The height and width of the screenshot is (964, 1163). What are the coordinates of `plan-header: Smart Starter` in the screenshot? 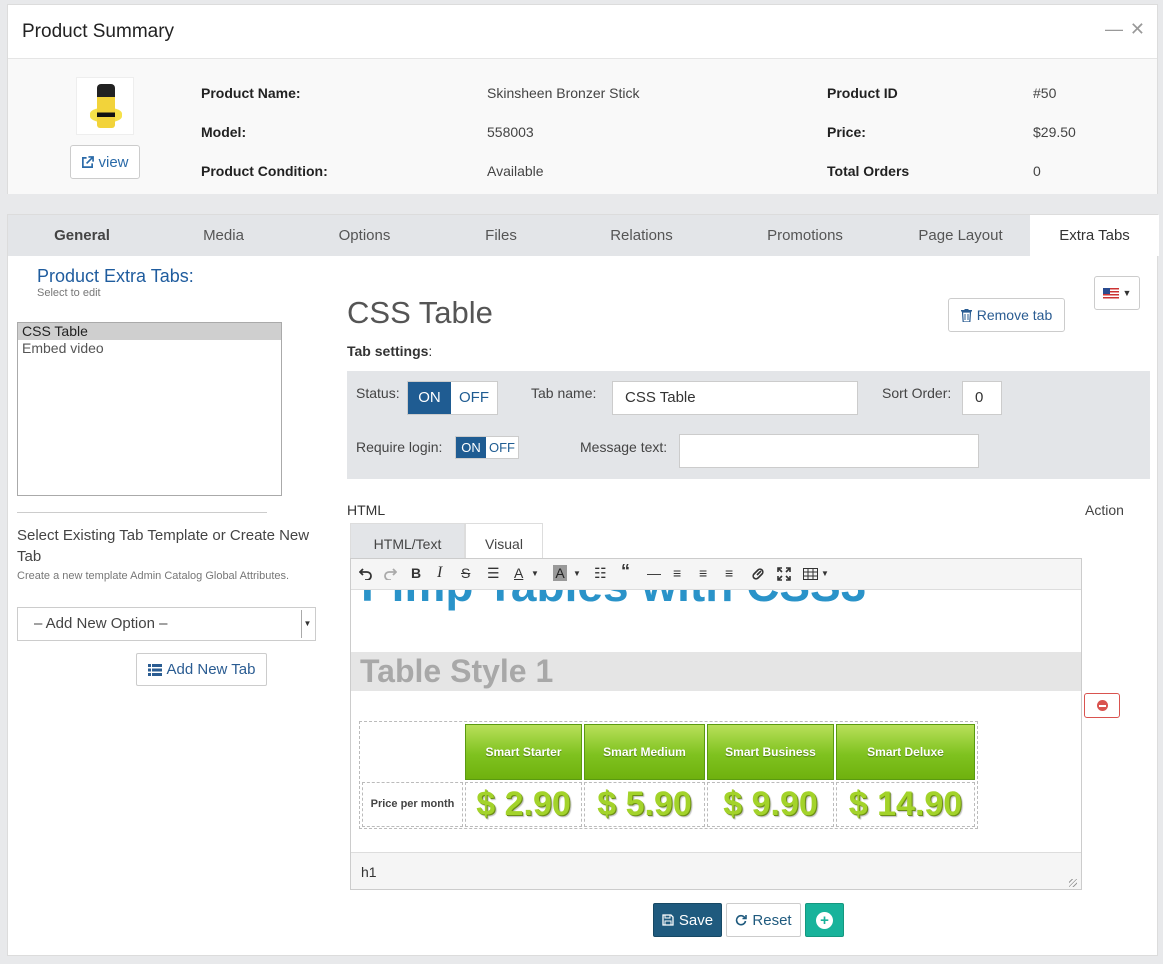 It's located at (523, 752).